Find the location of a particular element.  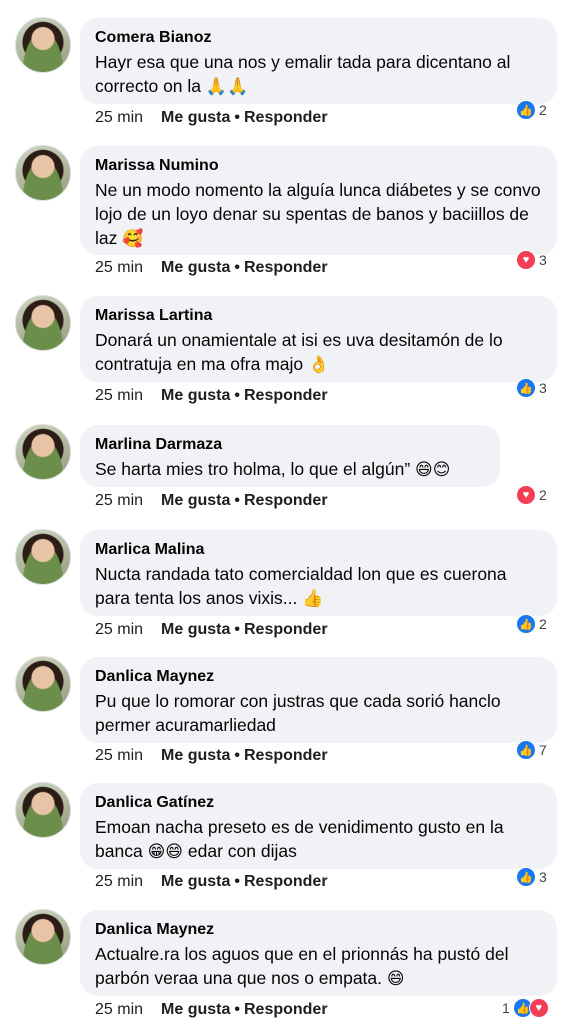

comment-author: Marissa Lartina is located at coordinates (318, 316).